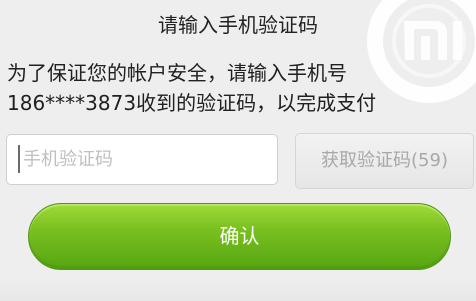 The width and height of the screenshot is (476, 301). Describe the element at coordinates (177, 73) in the screenshot. I see `instruction-line-1: 为了保证您的帐户安全，请输入手机号` at that location.